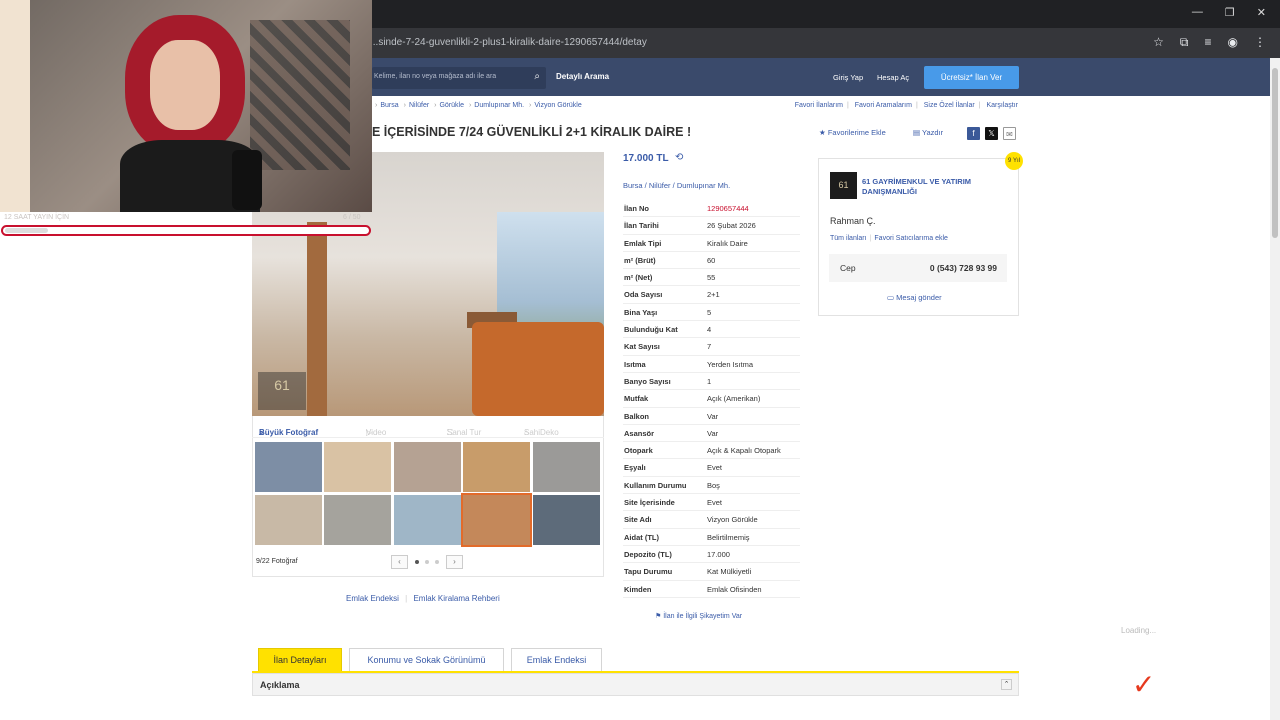 The height and width of the screenshot is (720, 1280). Describe the element at coordinates (893, 77) in the screenshot. I see `register-link: Hesap Aç` at that location.